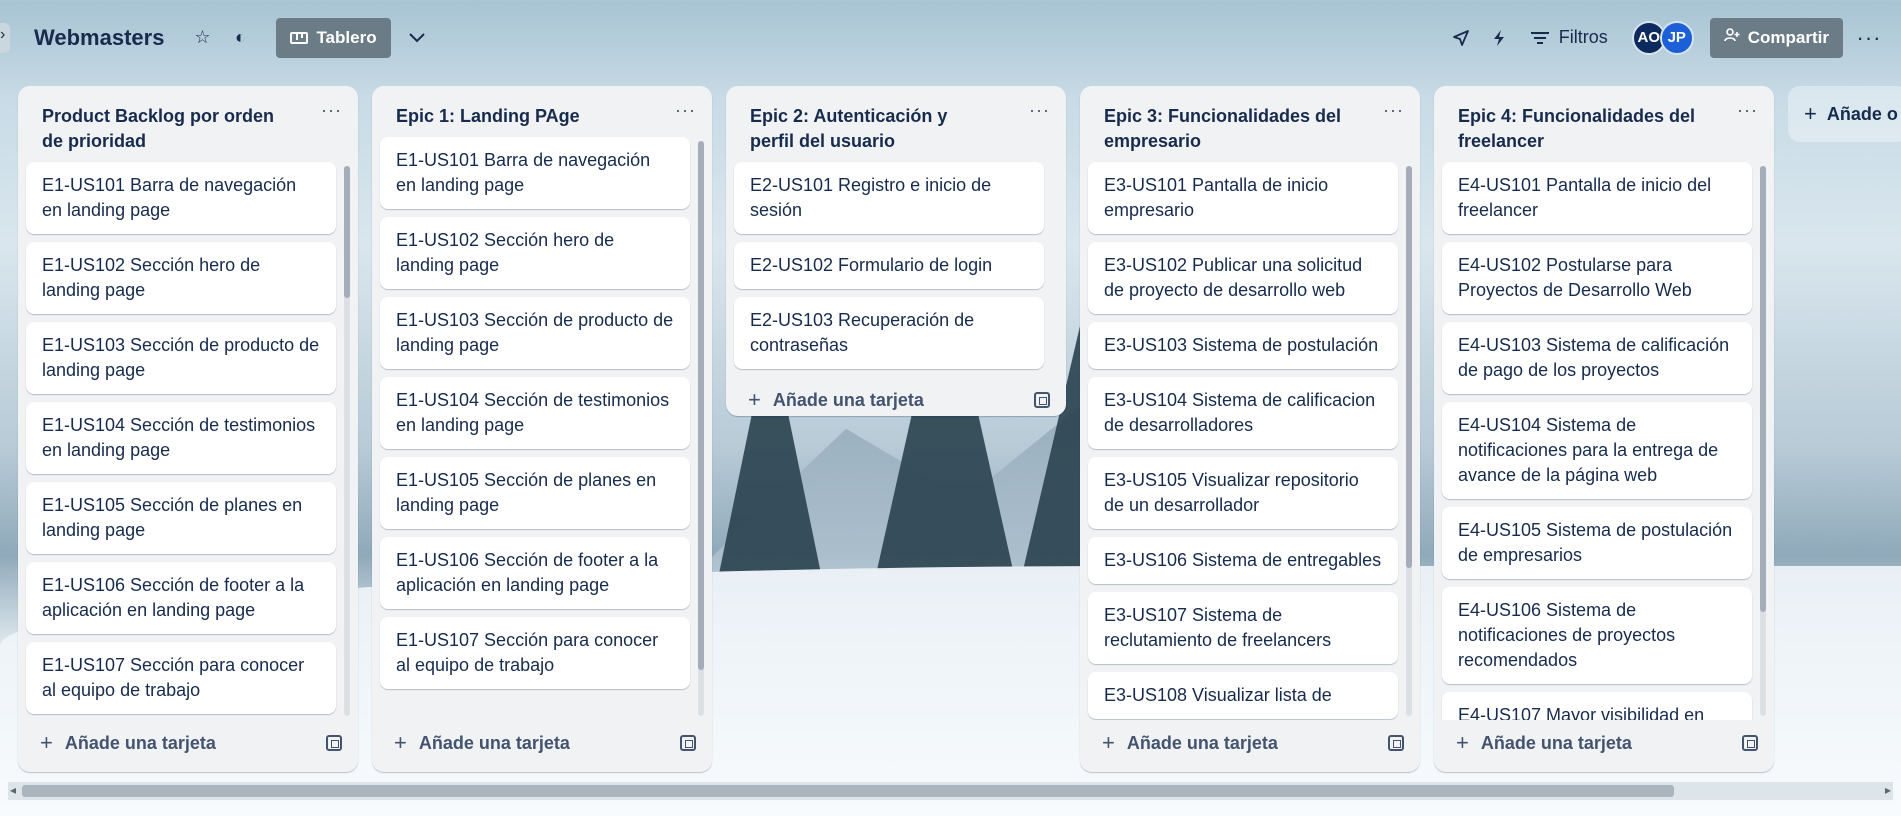  What do you see at coordinates (1597, 706) in the screenshot?
I see `card: E4-US107 Mayor visibilidad en` at bounding box center [1597, 706].